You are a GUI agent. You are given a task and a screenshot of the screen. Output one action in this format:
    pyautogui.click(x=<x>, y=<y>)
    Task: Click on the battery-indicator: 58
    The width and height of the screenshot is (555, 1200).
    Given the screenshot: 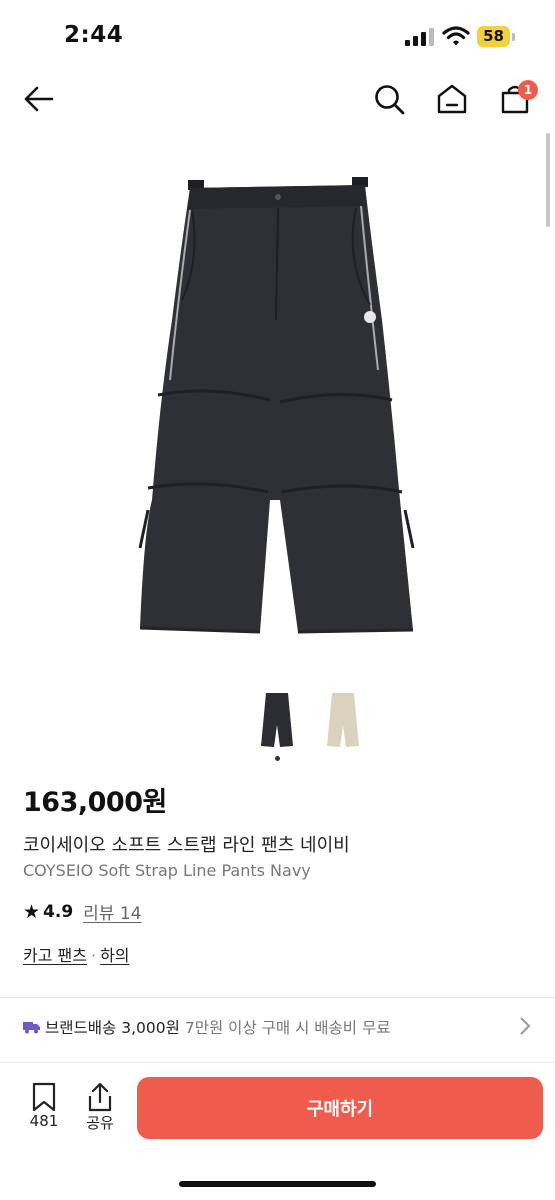 What is the action you would take?
    pyautogui.click(x=493, y=36)
    